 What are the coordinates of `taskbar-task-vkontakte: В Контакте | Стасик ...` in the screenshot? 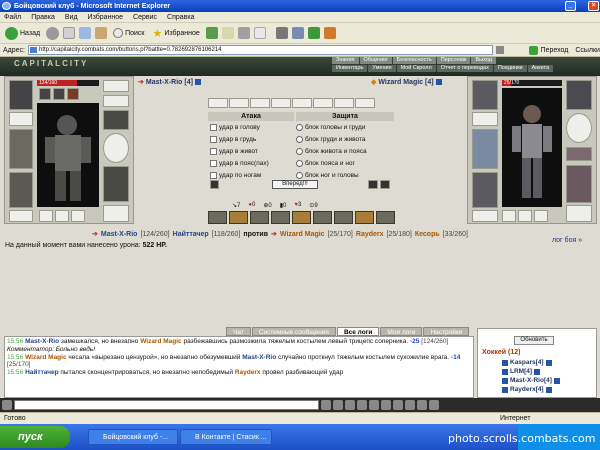 It's located at (226, 437).